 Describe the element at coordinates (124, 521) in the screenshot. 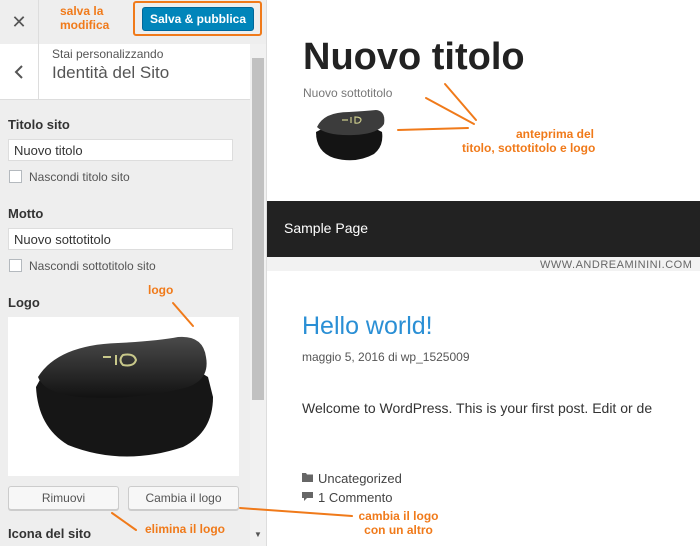

I see `remove-arrow` at that location.